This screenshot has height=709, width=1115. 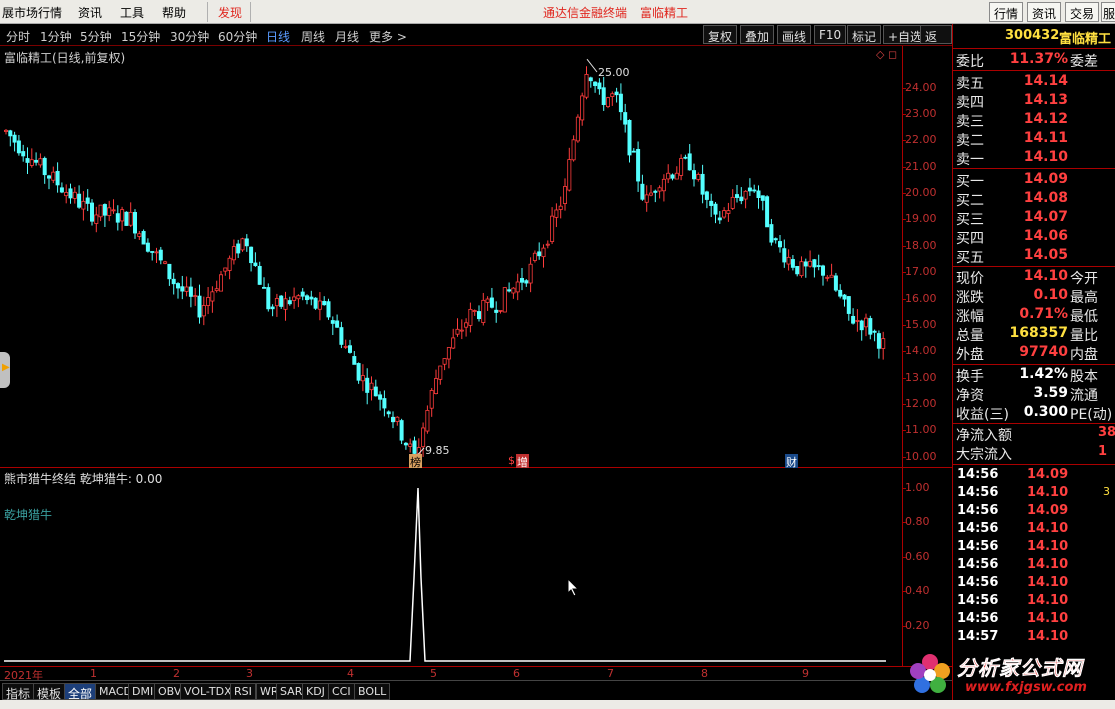 I want to click on tab-indicator: 指标, so click(x=18, y=692).